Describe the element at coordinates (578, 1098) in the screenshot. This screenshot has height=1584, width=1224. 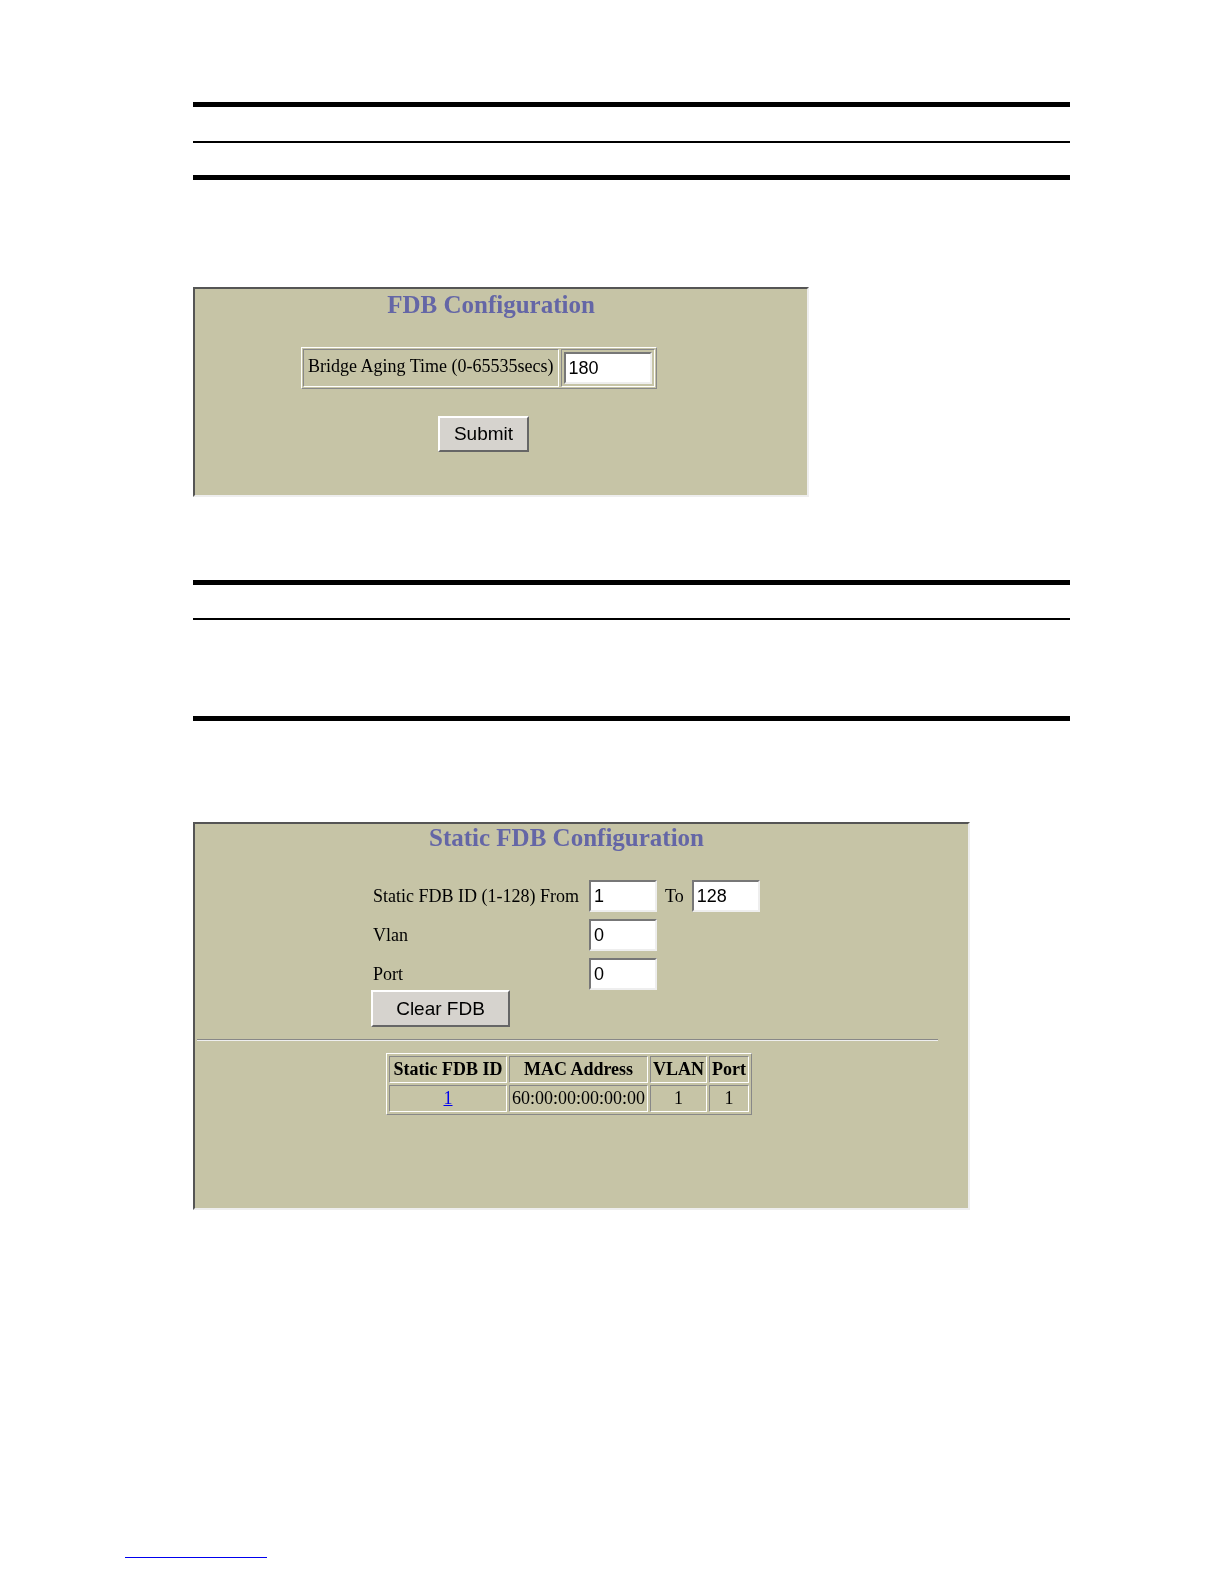
I see `table-cell: 60:00:00:00:00:00` at that location.